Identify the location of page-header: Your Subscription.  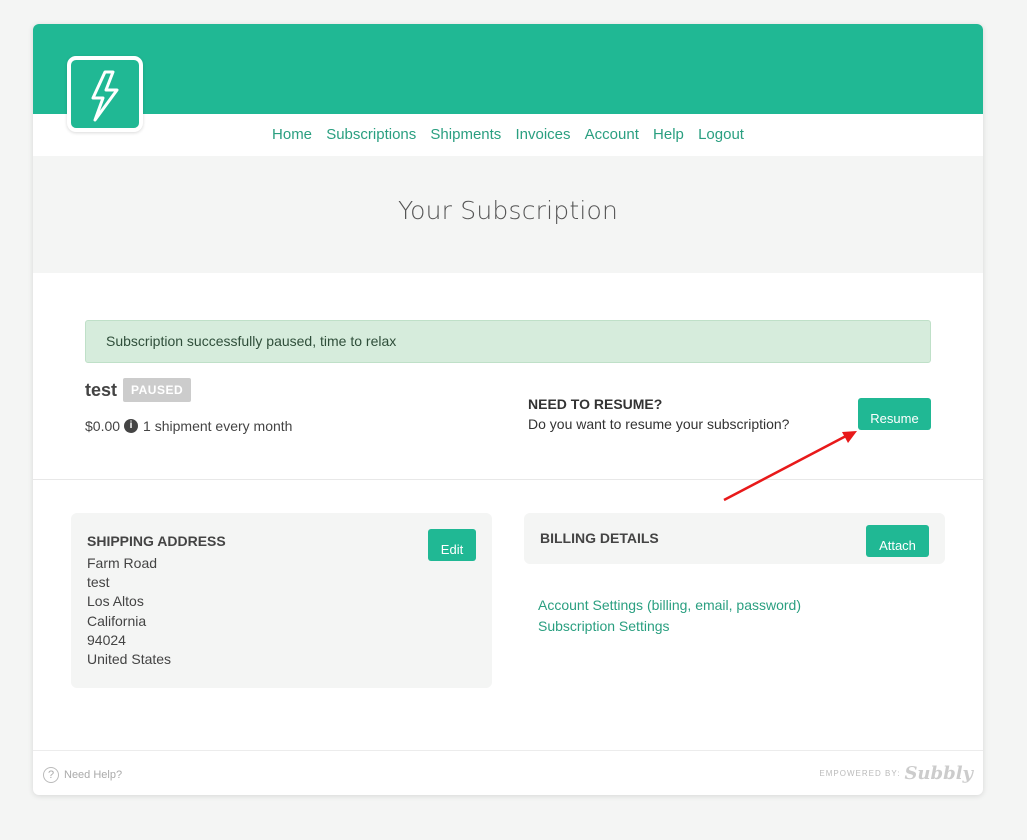
(508, 214).